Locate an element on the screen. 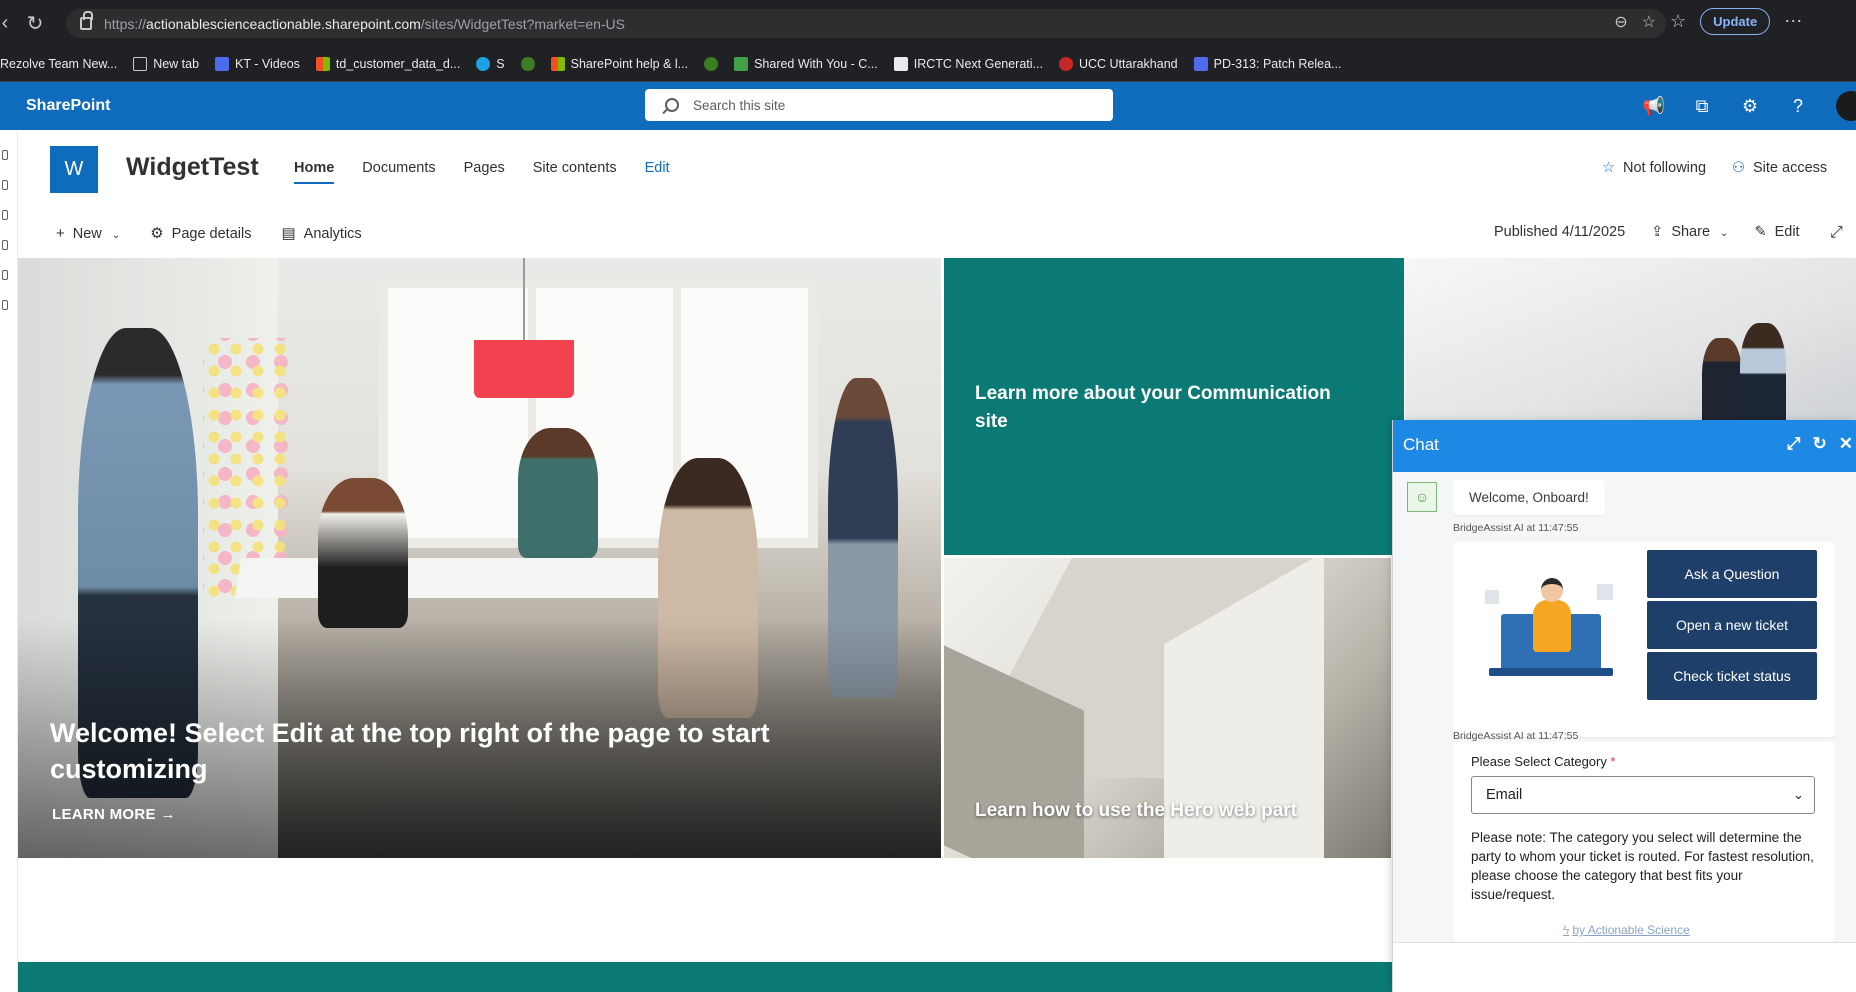 This screenshot has height=992, width=1856. nav-documents: Documents is located at coordinates (398, 172).